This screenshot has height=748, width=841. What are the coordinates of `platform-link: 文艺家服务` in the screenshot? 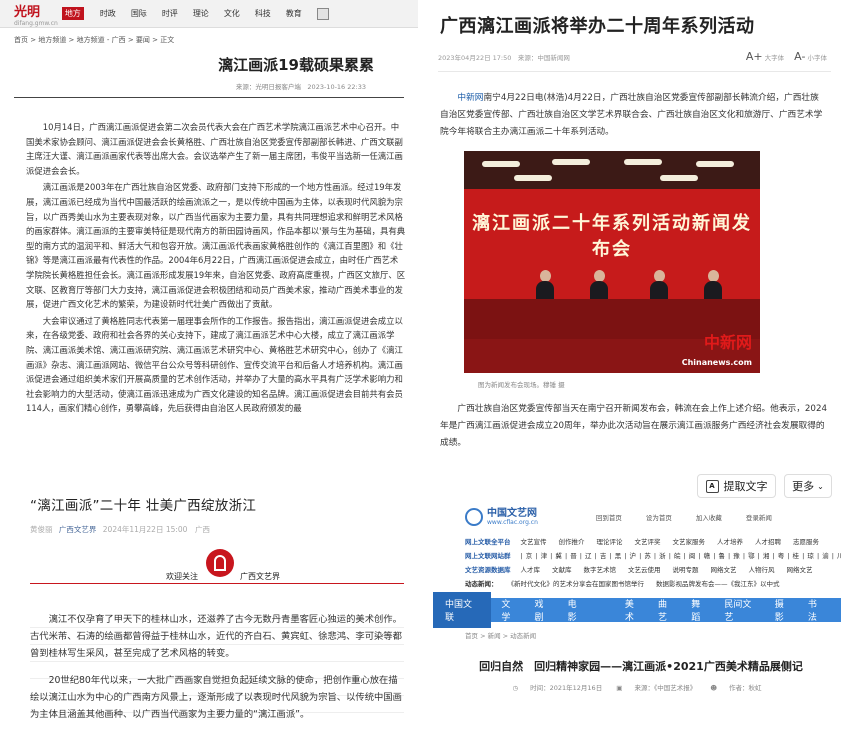 It's located at (689, 541).